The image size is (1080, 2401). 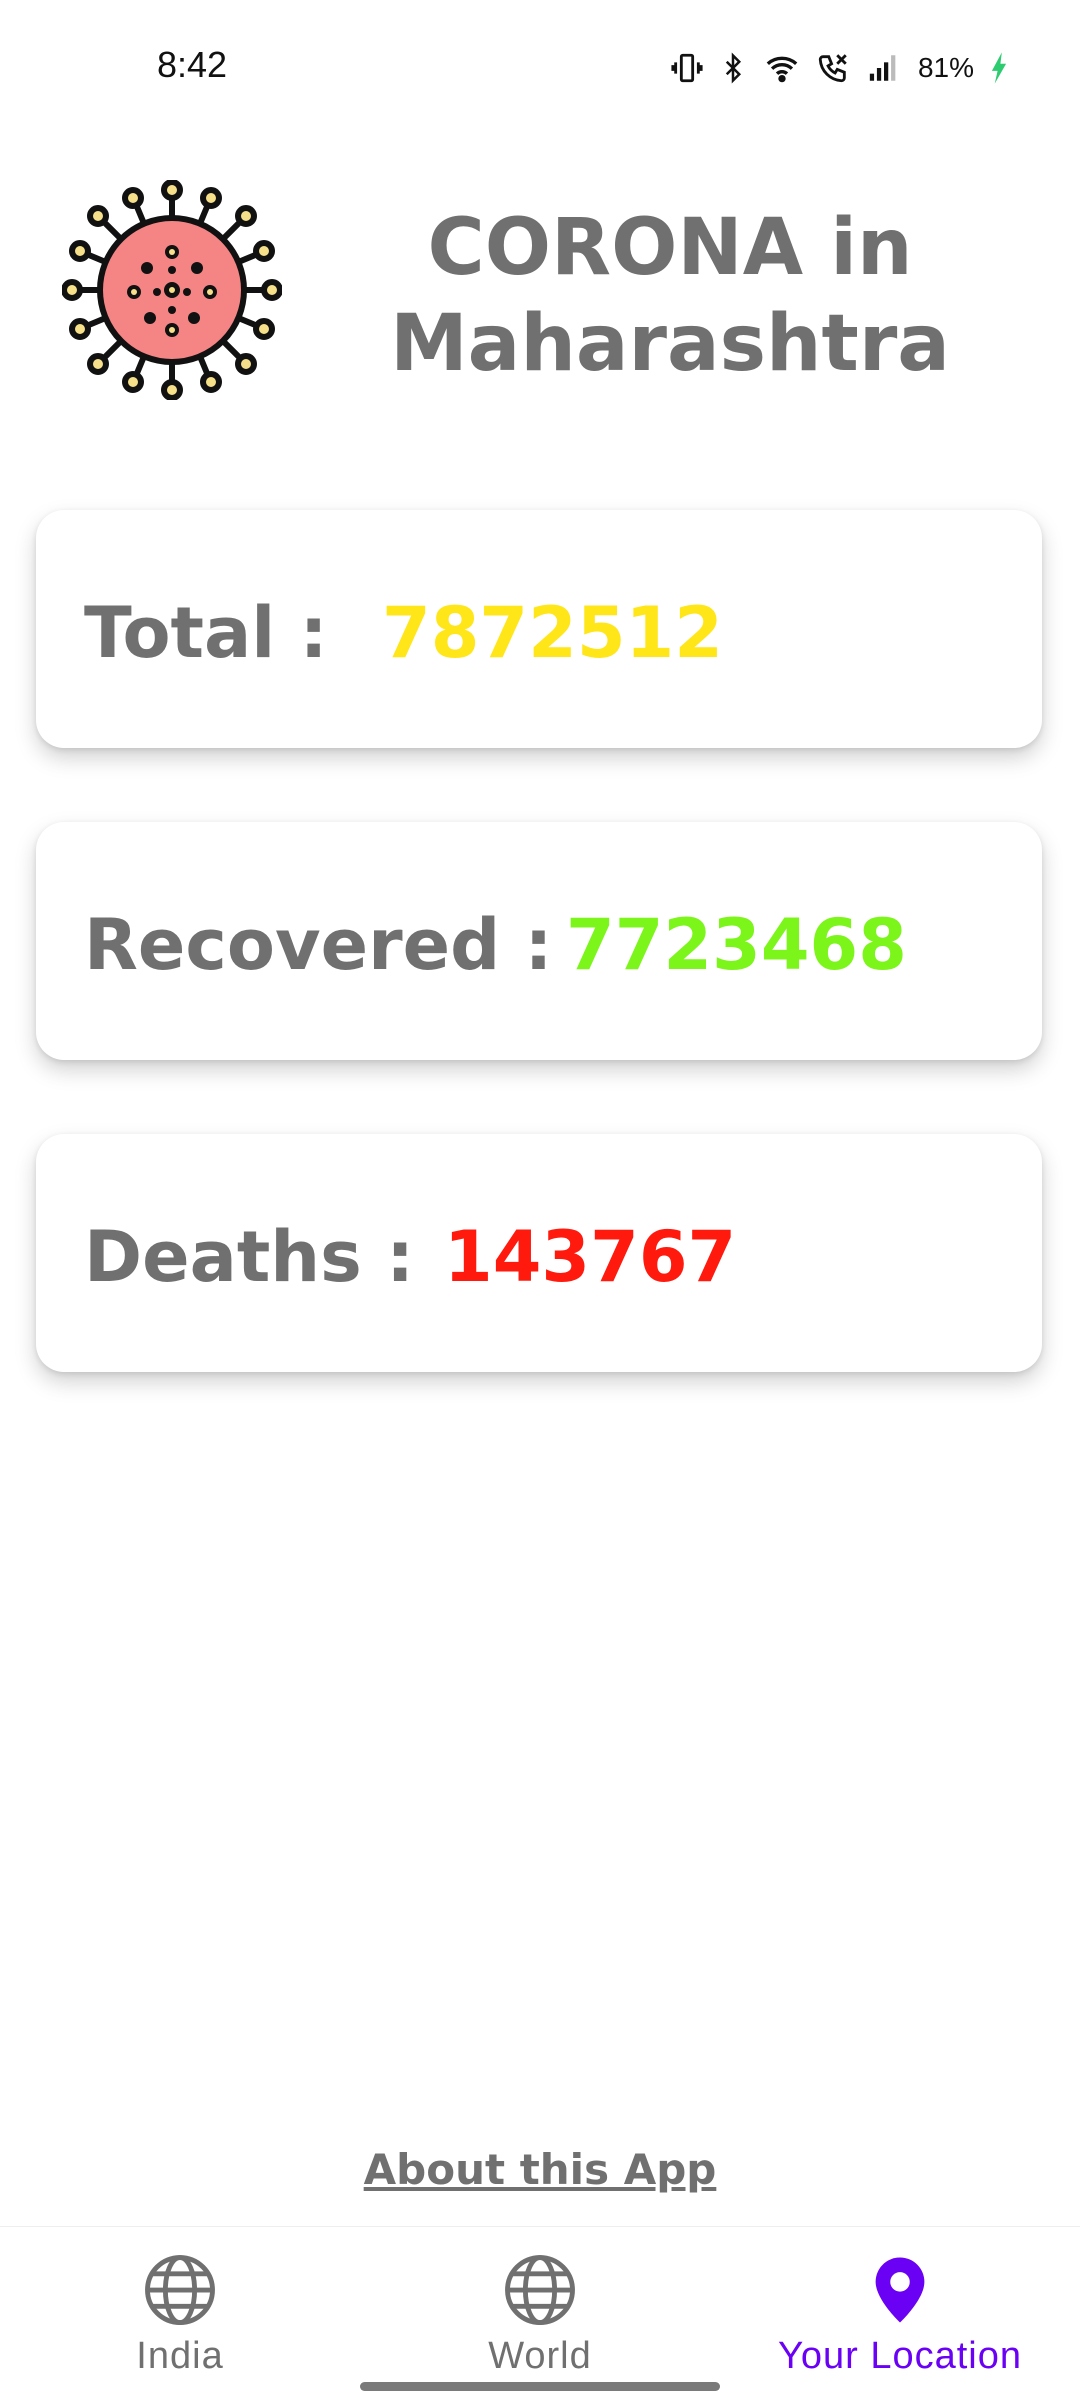 I want to click on title-line-1: CORONA in, so click(x=670, y=248).